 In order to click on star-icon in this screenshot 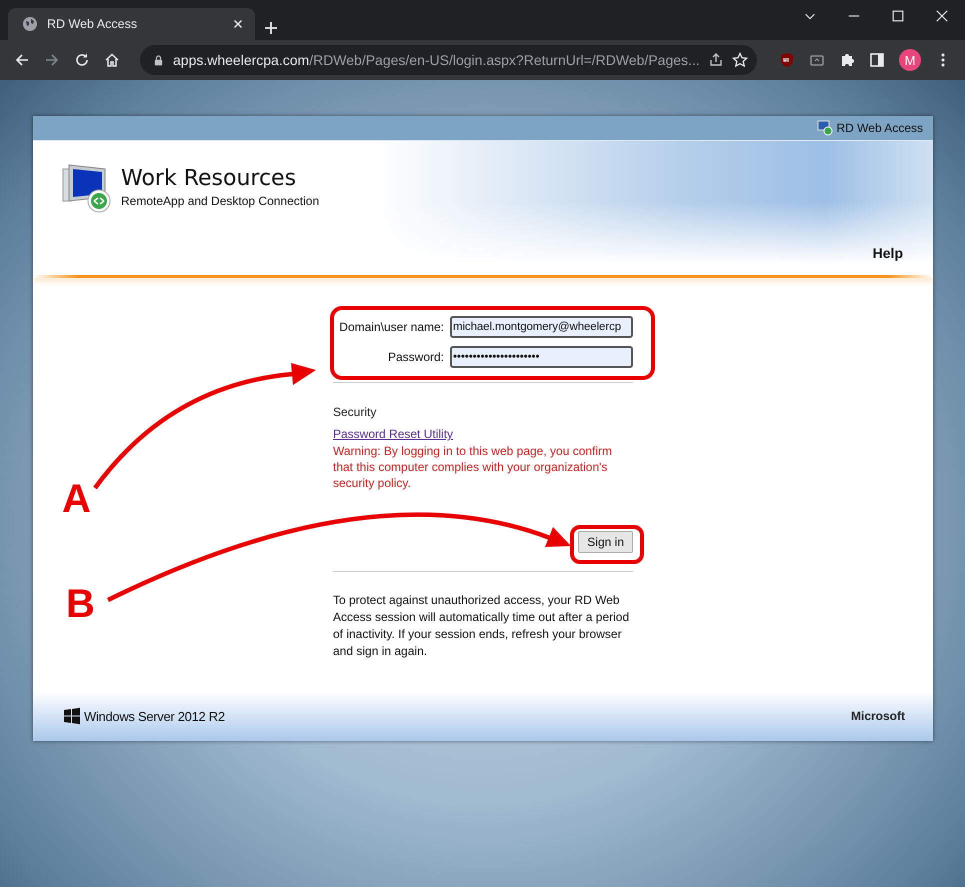, I will do `click(740, 60)`.